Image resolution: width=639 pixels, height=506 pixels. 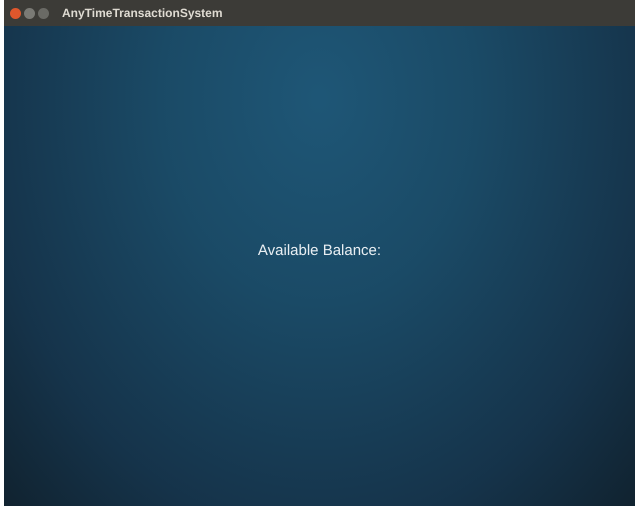 What do you see at coordinates (142, 13) in the screenshot?
I see `window-title: AnyTimeTransactionSystem` at bounding box center [142, 13].